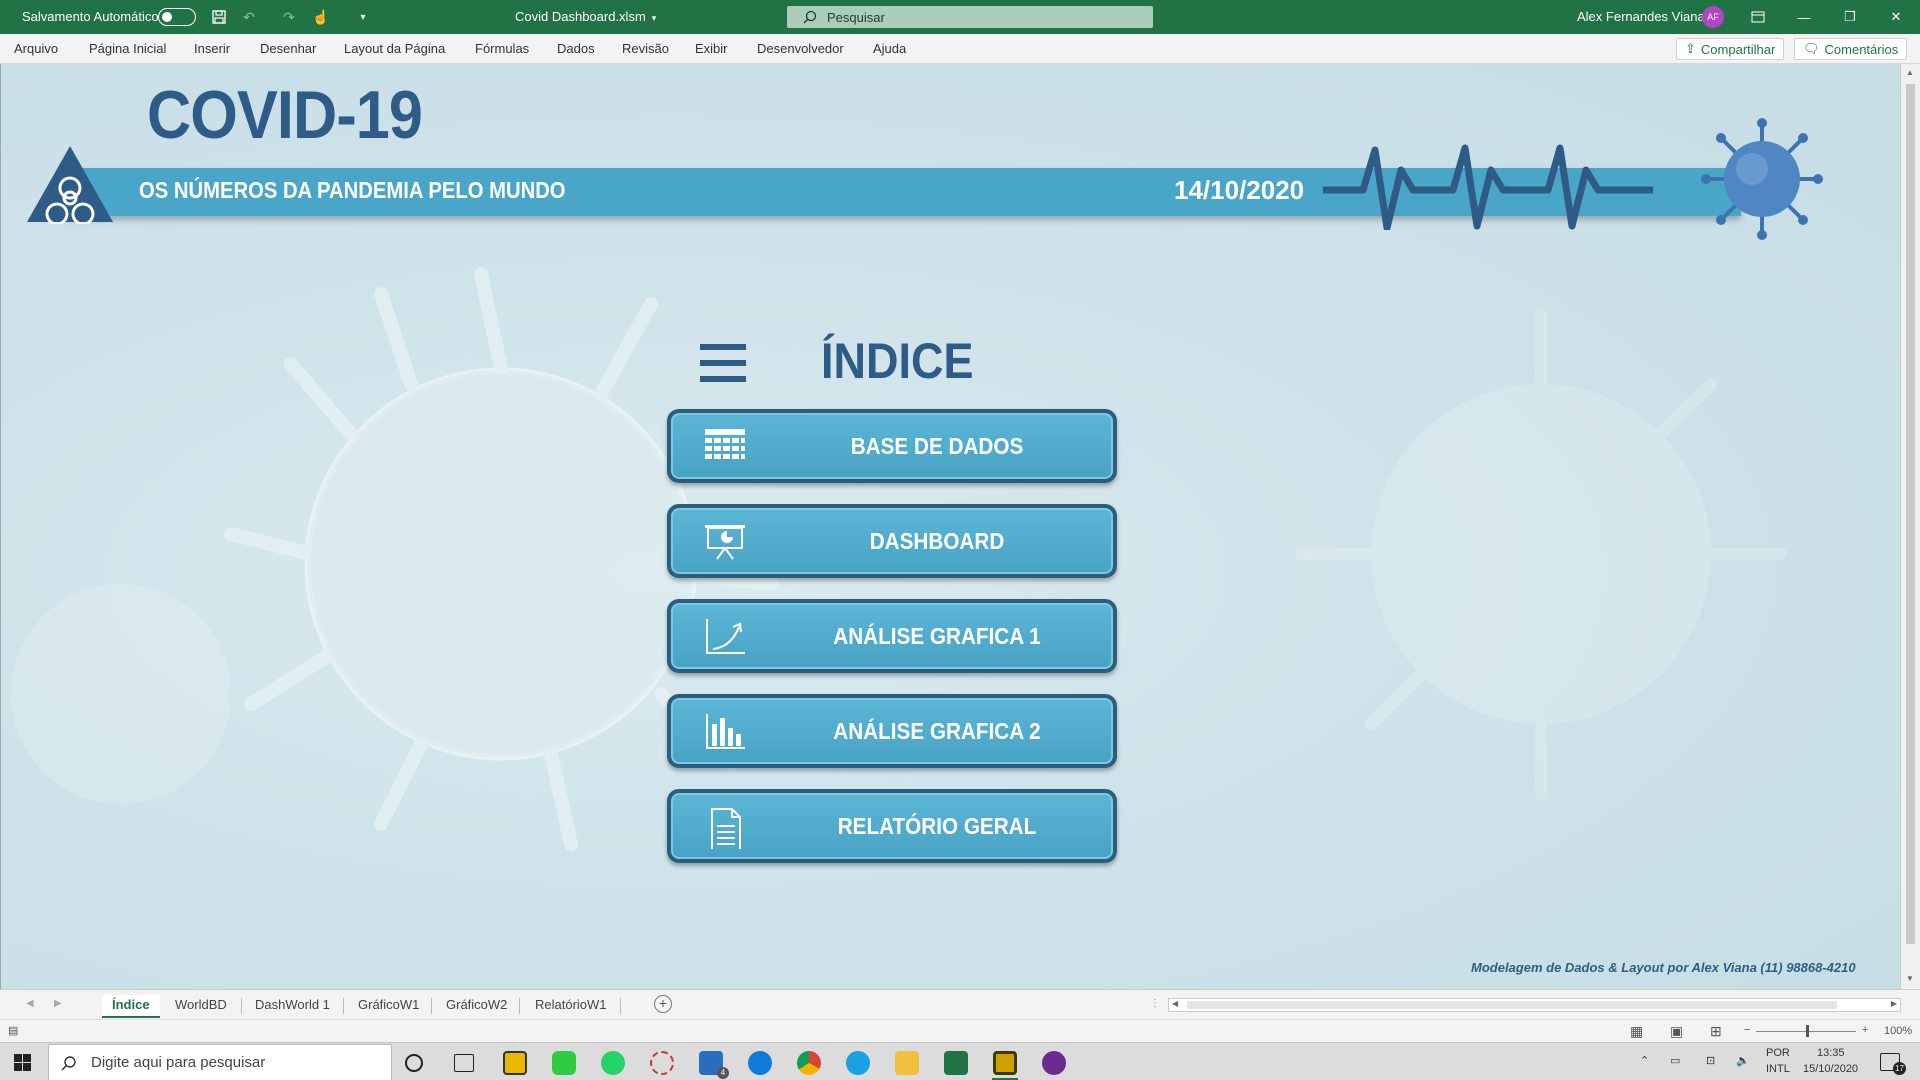 The height and width of the screenshot is (1080, 1920). I want to click on split-handle-icon: ⋮, so click(1155, 1003).